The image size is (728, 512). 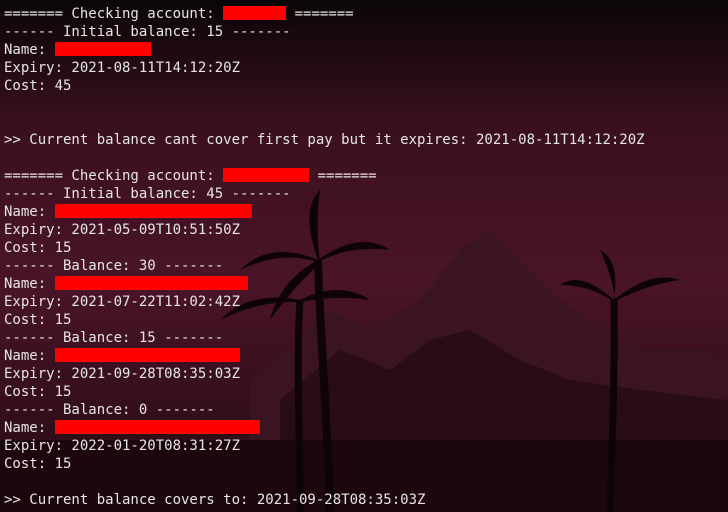 I want to click on terminal-line: Expiry: 2021-07-22T11:02:42Z, so click(x=122, y=302).